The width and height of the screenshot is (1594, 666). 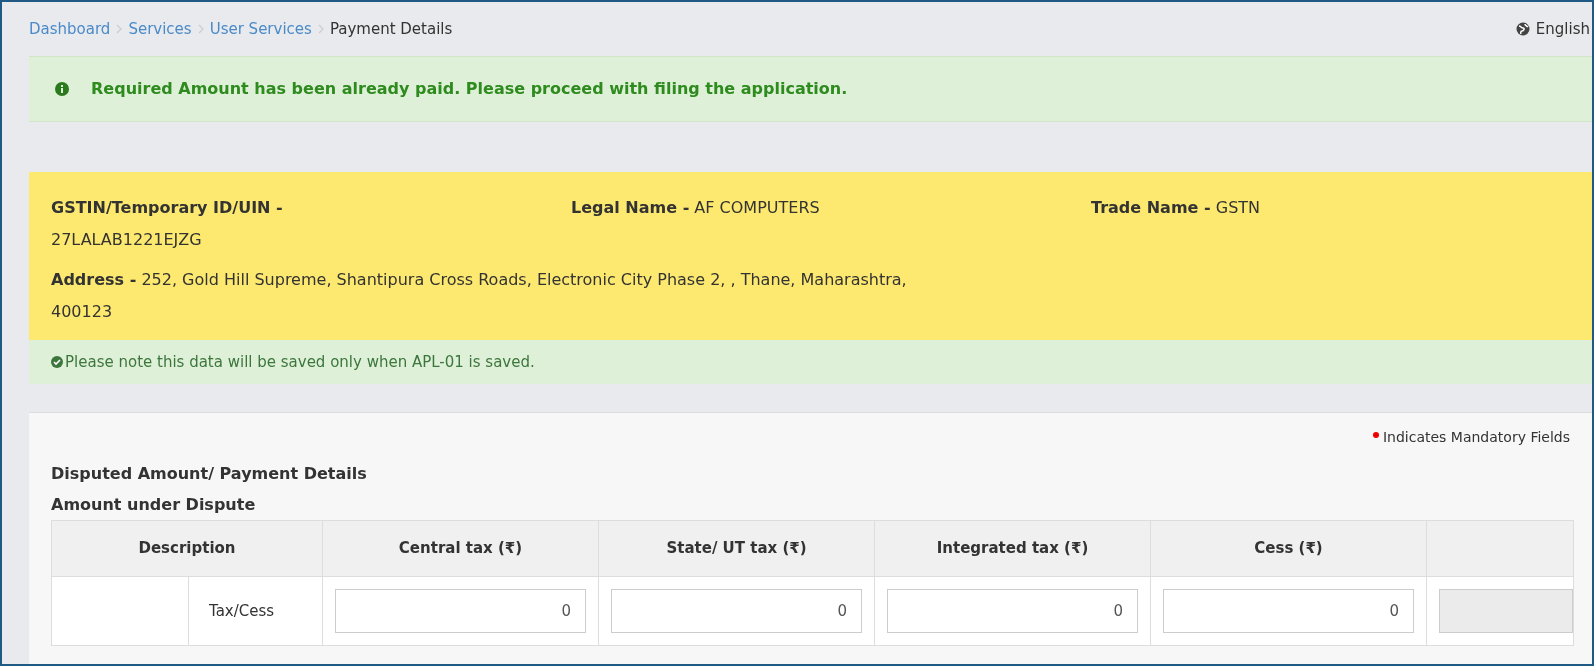 I want to click on section-title: Disputed Amount/ Payment Details, so click(x=209, y=474).